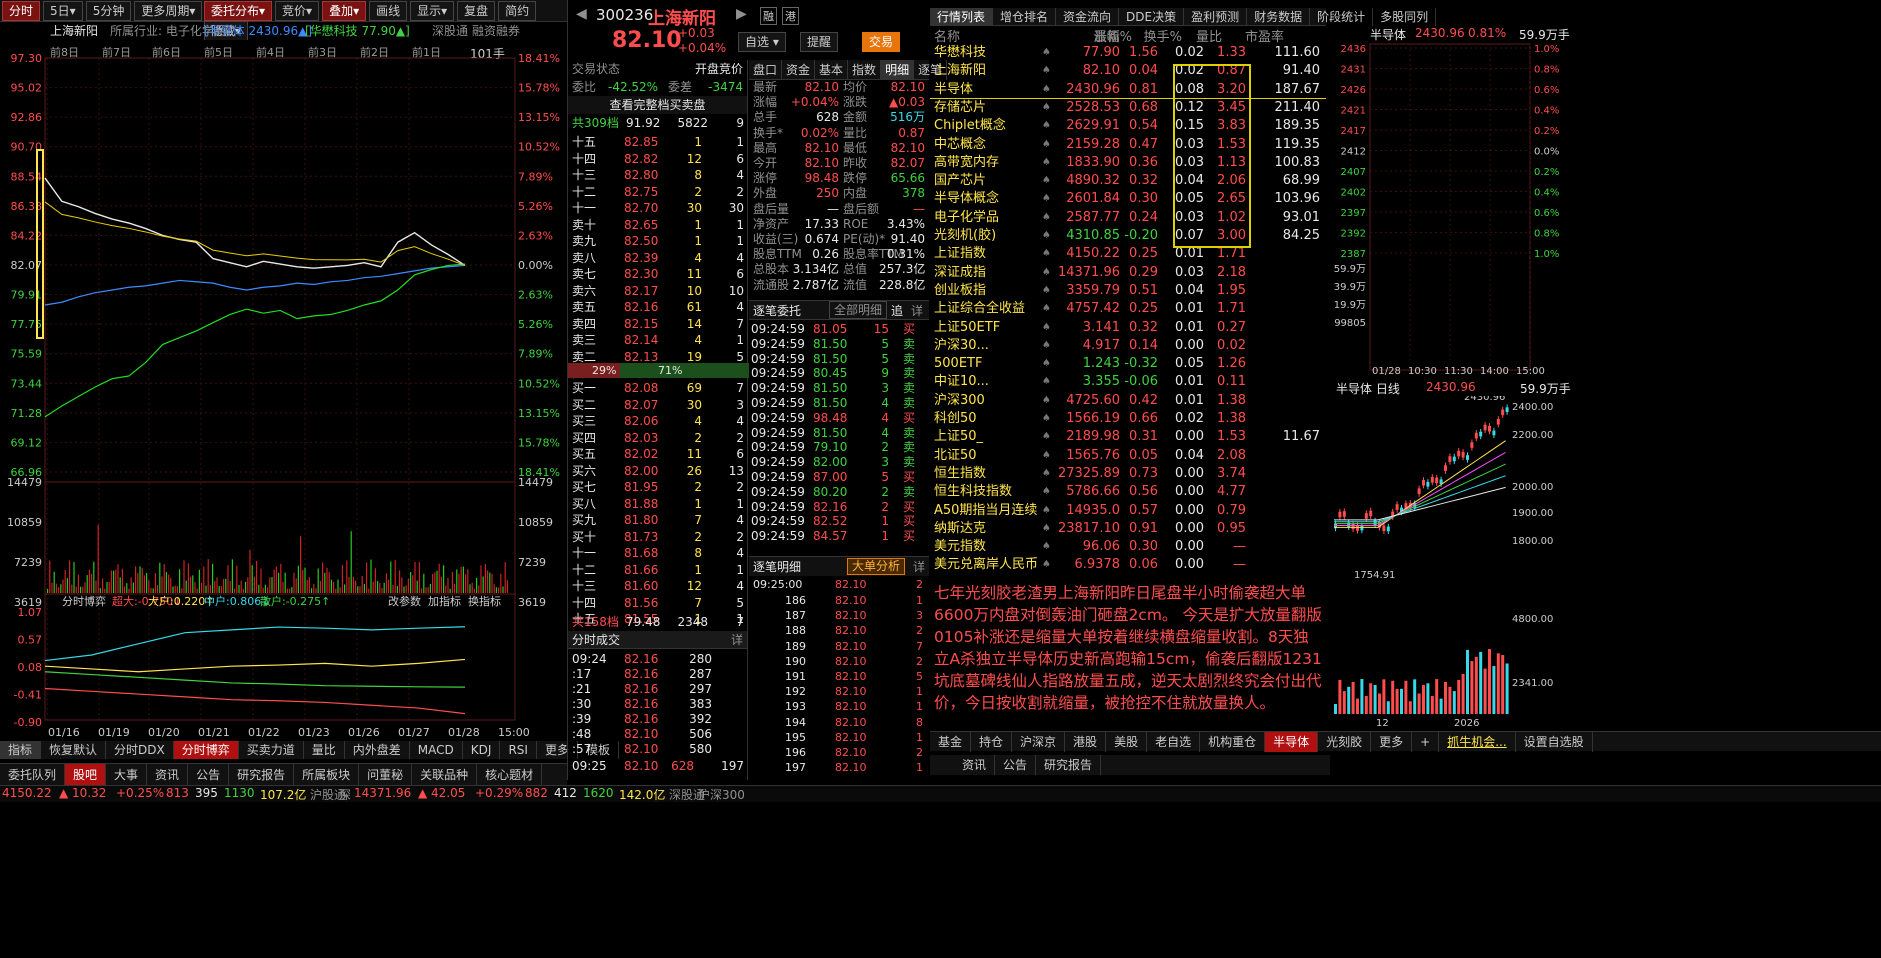 This screenshot has height=958, width=1881. Describe the element at coordinates (858, 310) in the screenshot. I see `entrust-filter: 全部明细` at that location.